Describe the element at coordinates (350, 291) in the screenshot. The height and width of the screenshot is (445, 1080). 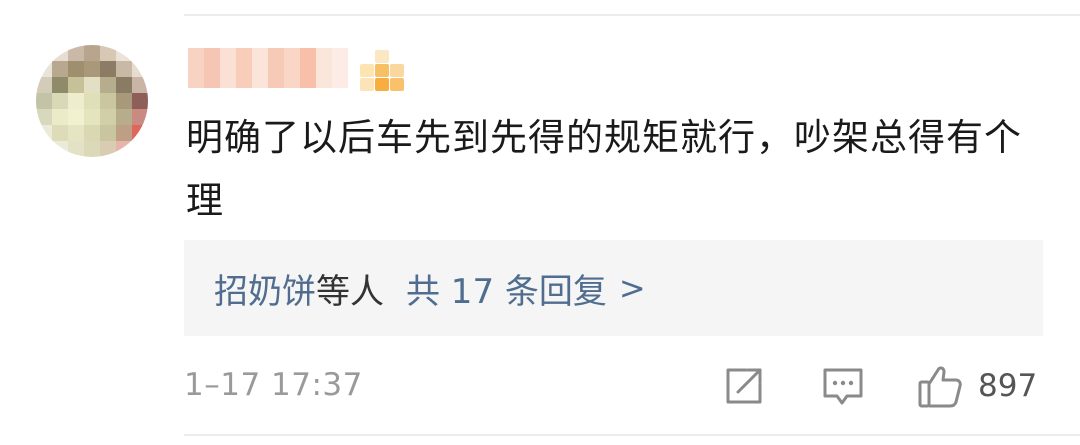
I see `reply-others-label: 等人` at that location.